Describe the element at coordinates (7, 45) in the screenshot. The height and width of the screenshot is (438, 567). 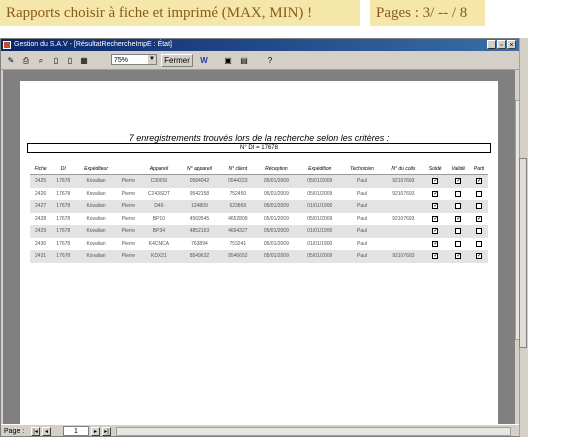
I see `app-icon` at that location.